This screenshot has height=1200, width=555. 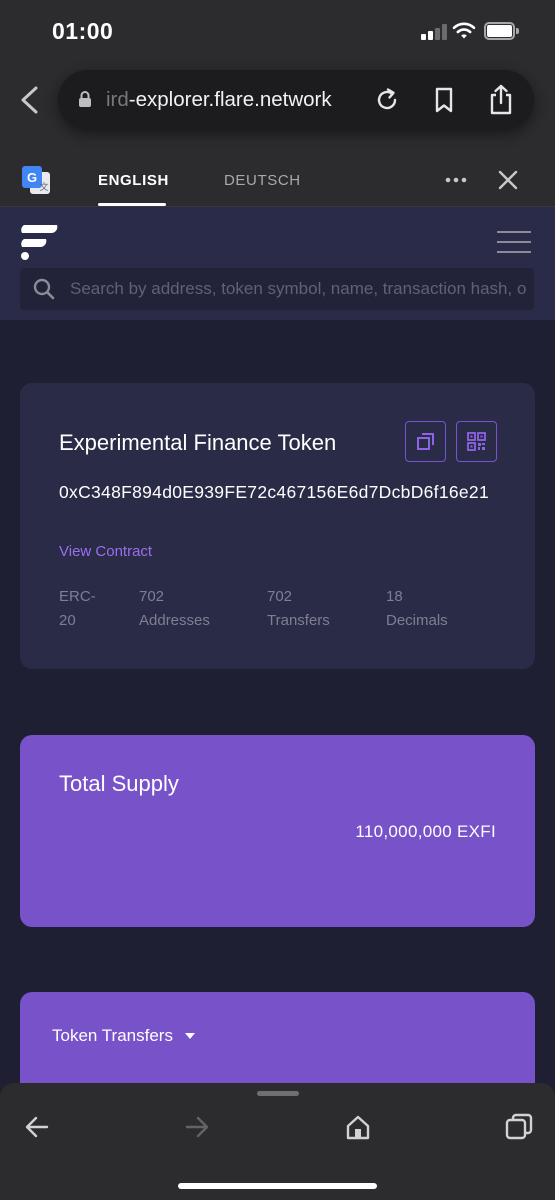 What do you see at coordinates (434, 32) in the screenshot?
I see `cellular-signal-icon` at bounding box center [434, 32].